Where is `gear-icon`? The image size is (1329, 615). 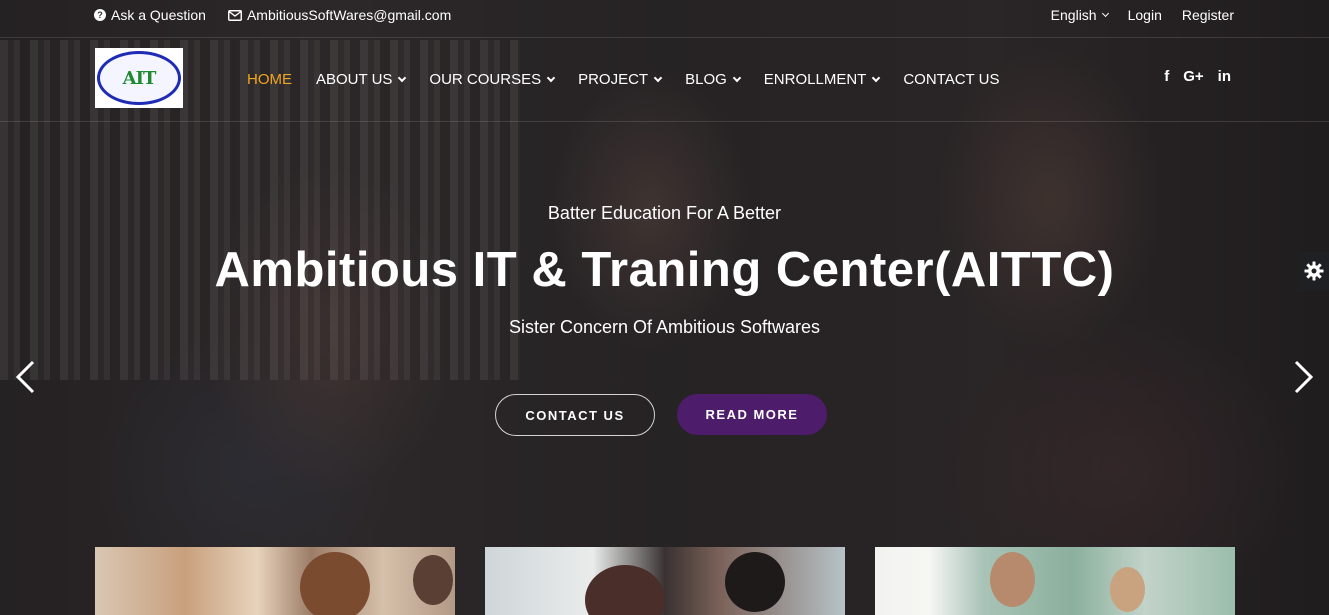
gear-icon is located at coordinates (1314, 271).